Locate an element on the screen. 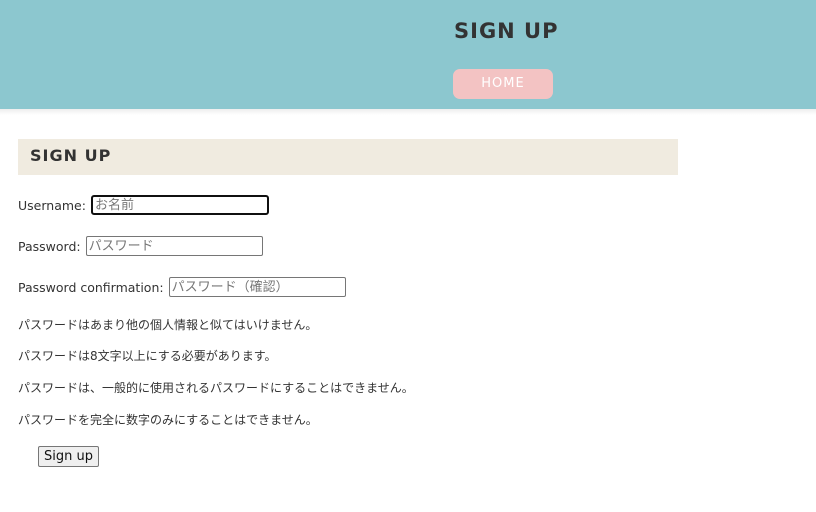  username-row: Username: is located at coordinates (143, 205).